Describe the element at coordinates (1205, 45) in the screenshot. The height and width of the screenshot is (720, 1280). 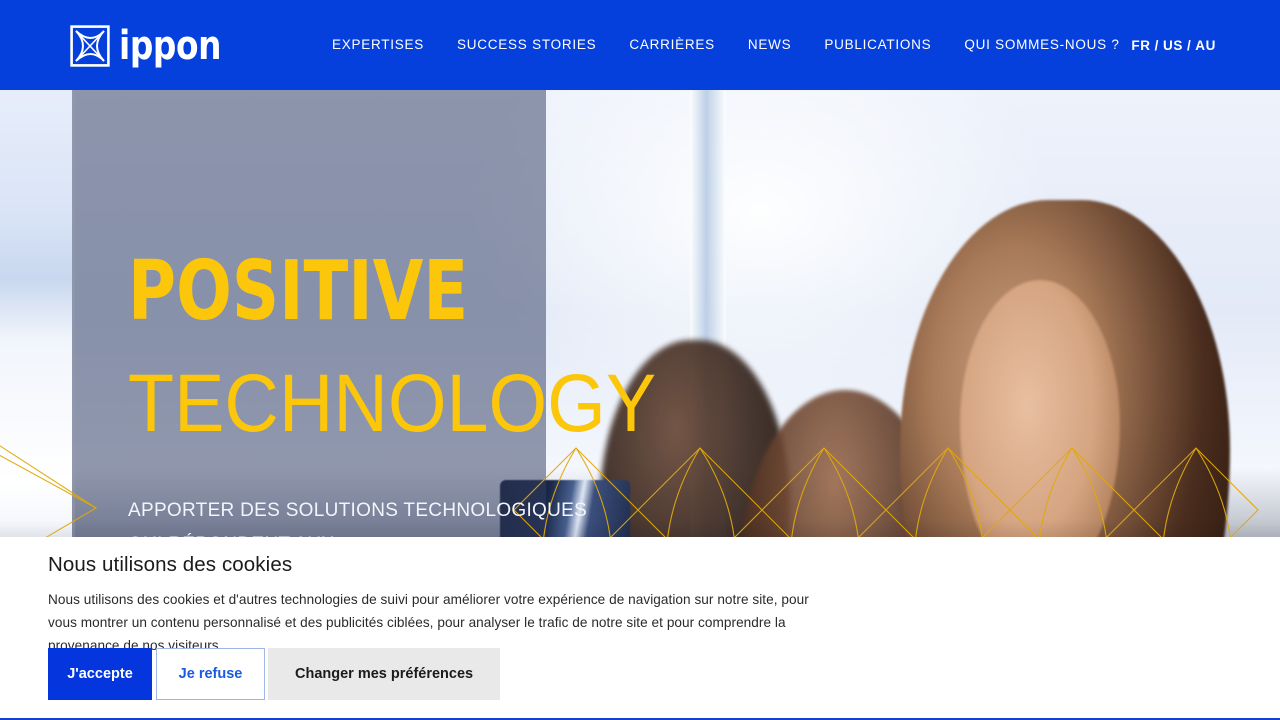
I see `lang-link-au: AU` at that location.